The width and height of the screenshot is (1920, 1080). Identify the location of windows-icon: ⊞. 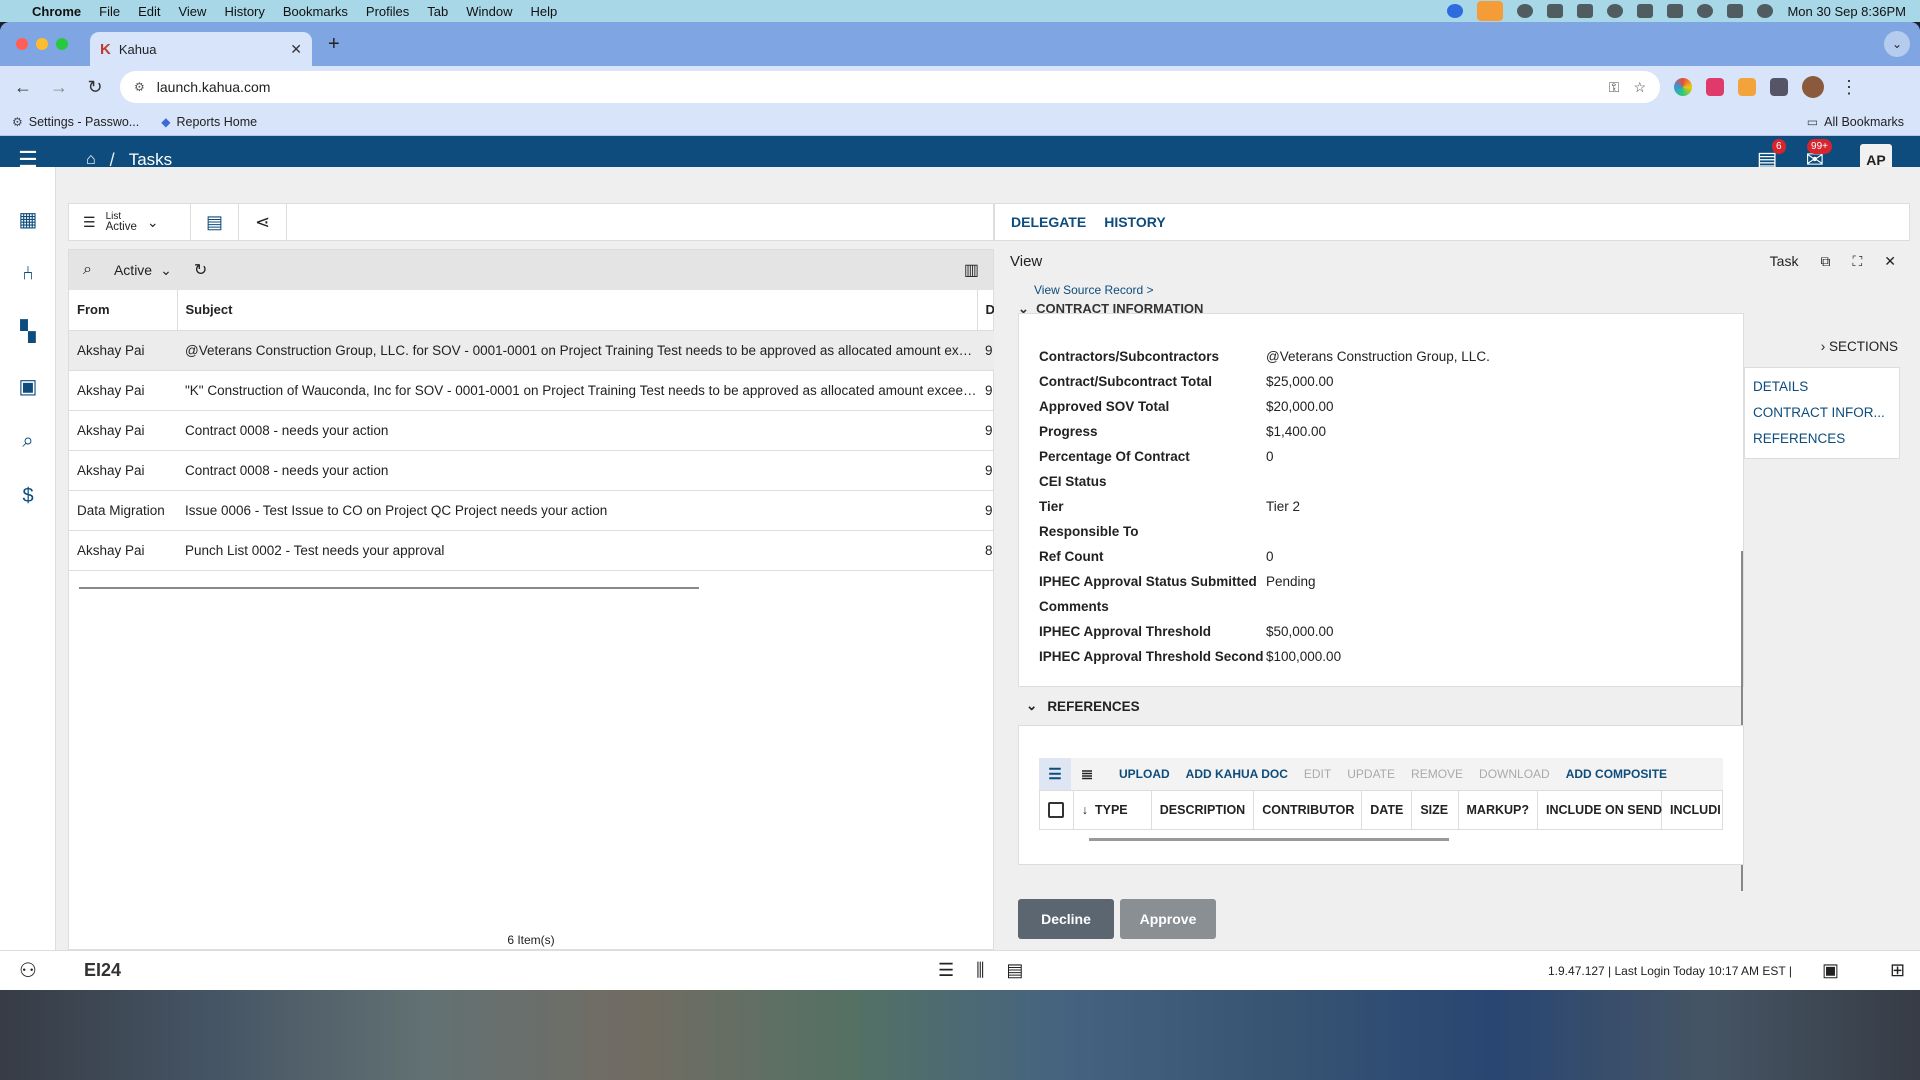
(1897, 970).